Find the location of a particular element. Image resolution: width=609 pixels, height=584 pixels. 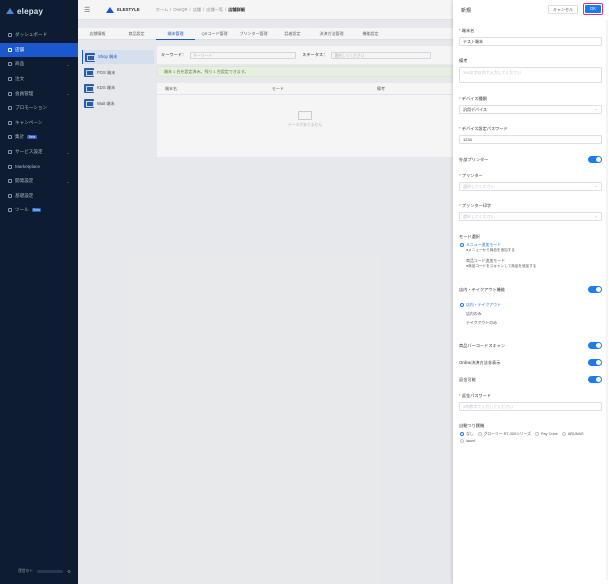

auto-change-paycube-label: Pay Cube is located at coordinates (549, 434).